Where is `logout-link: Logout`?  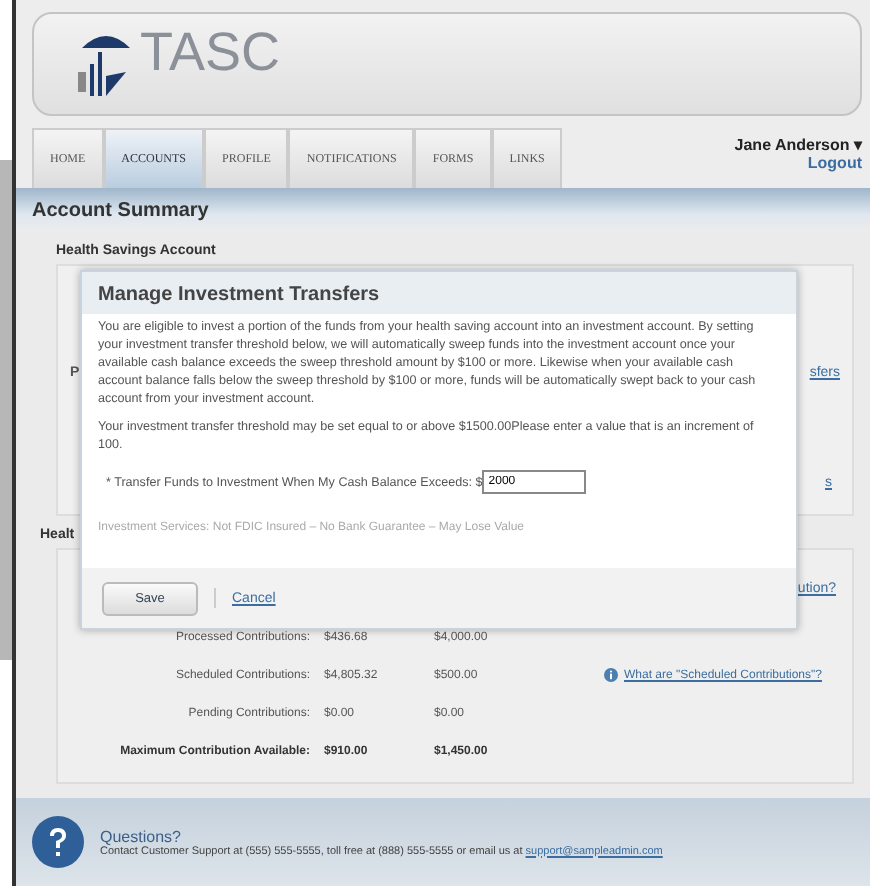
logout-link: Logout is located at coordinates (834, 163).